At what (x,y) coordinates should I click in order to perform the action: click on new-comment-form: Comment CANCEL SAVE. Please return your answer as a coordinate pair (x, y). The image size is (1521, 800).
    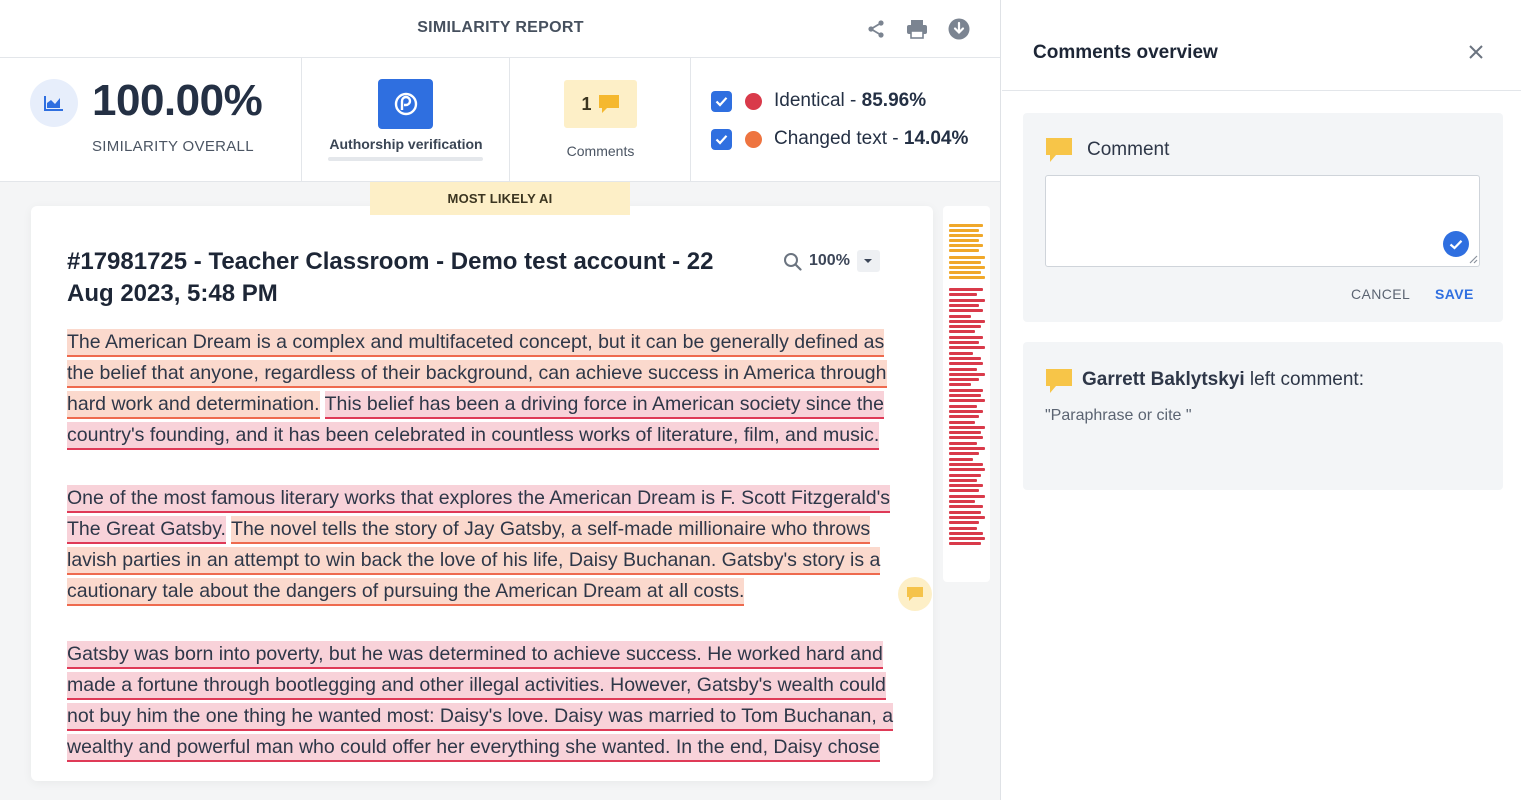
    Looking at the image, I should click on (1263, 217).